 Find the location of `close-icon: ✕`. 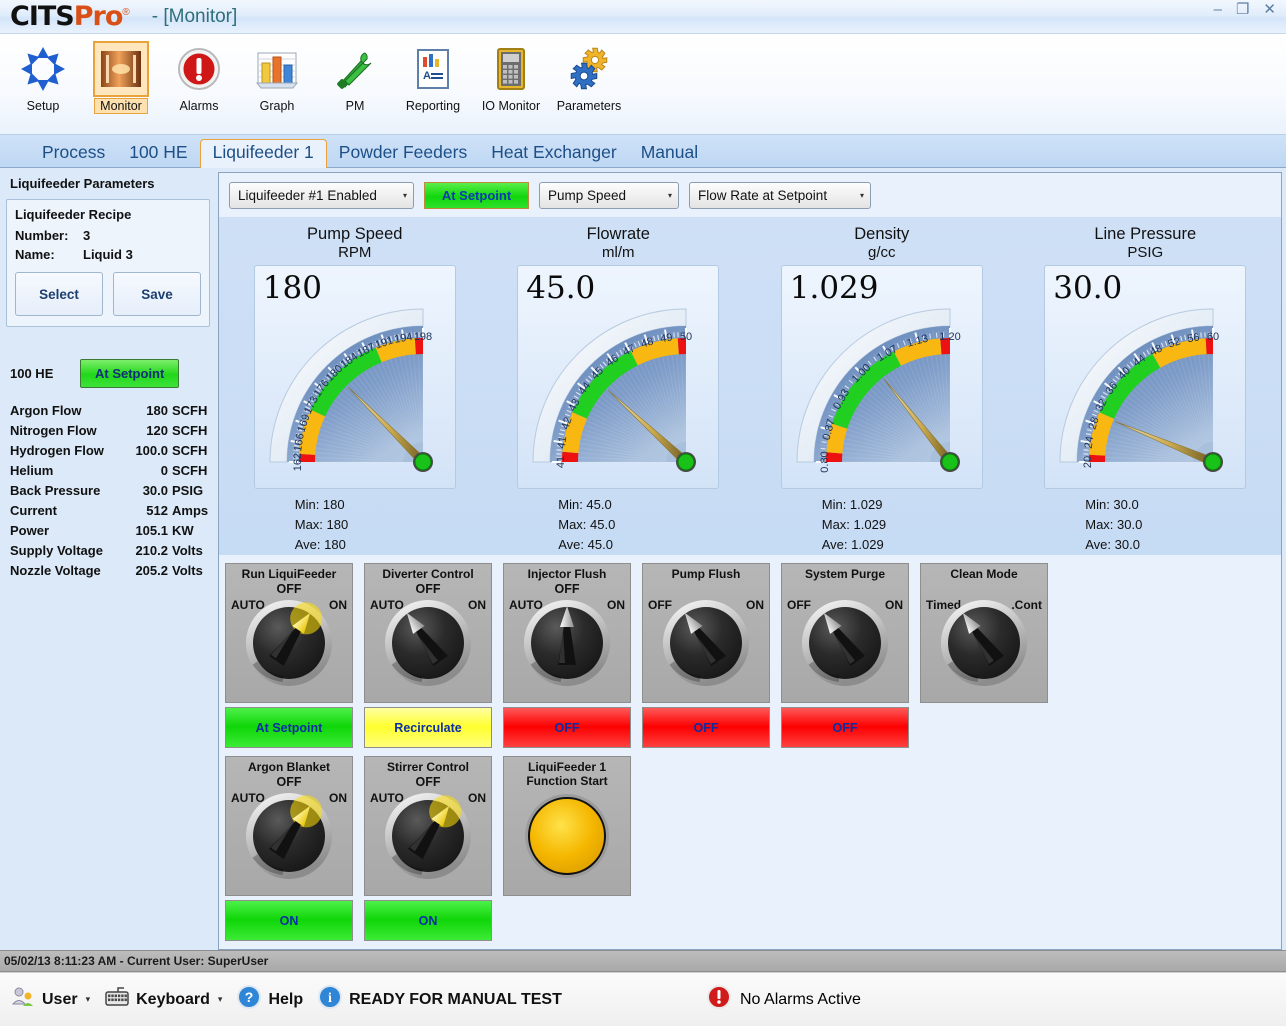

close-icon: ✕ is located at coordinates (1269, 9).